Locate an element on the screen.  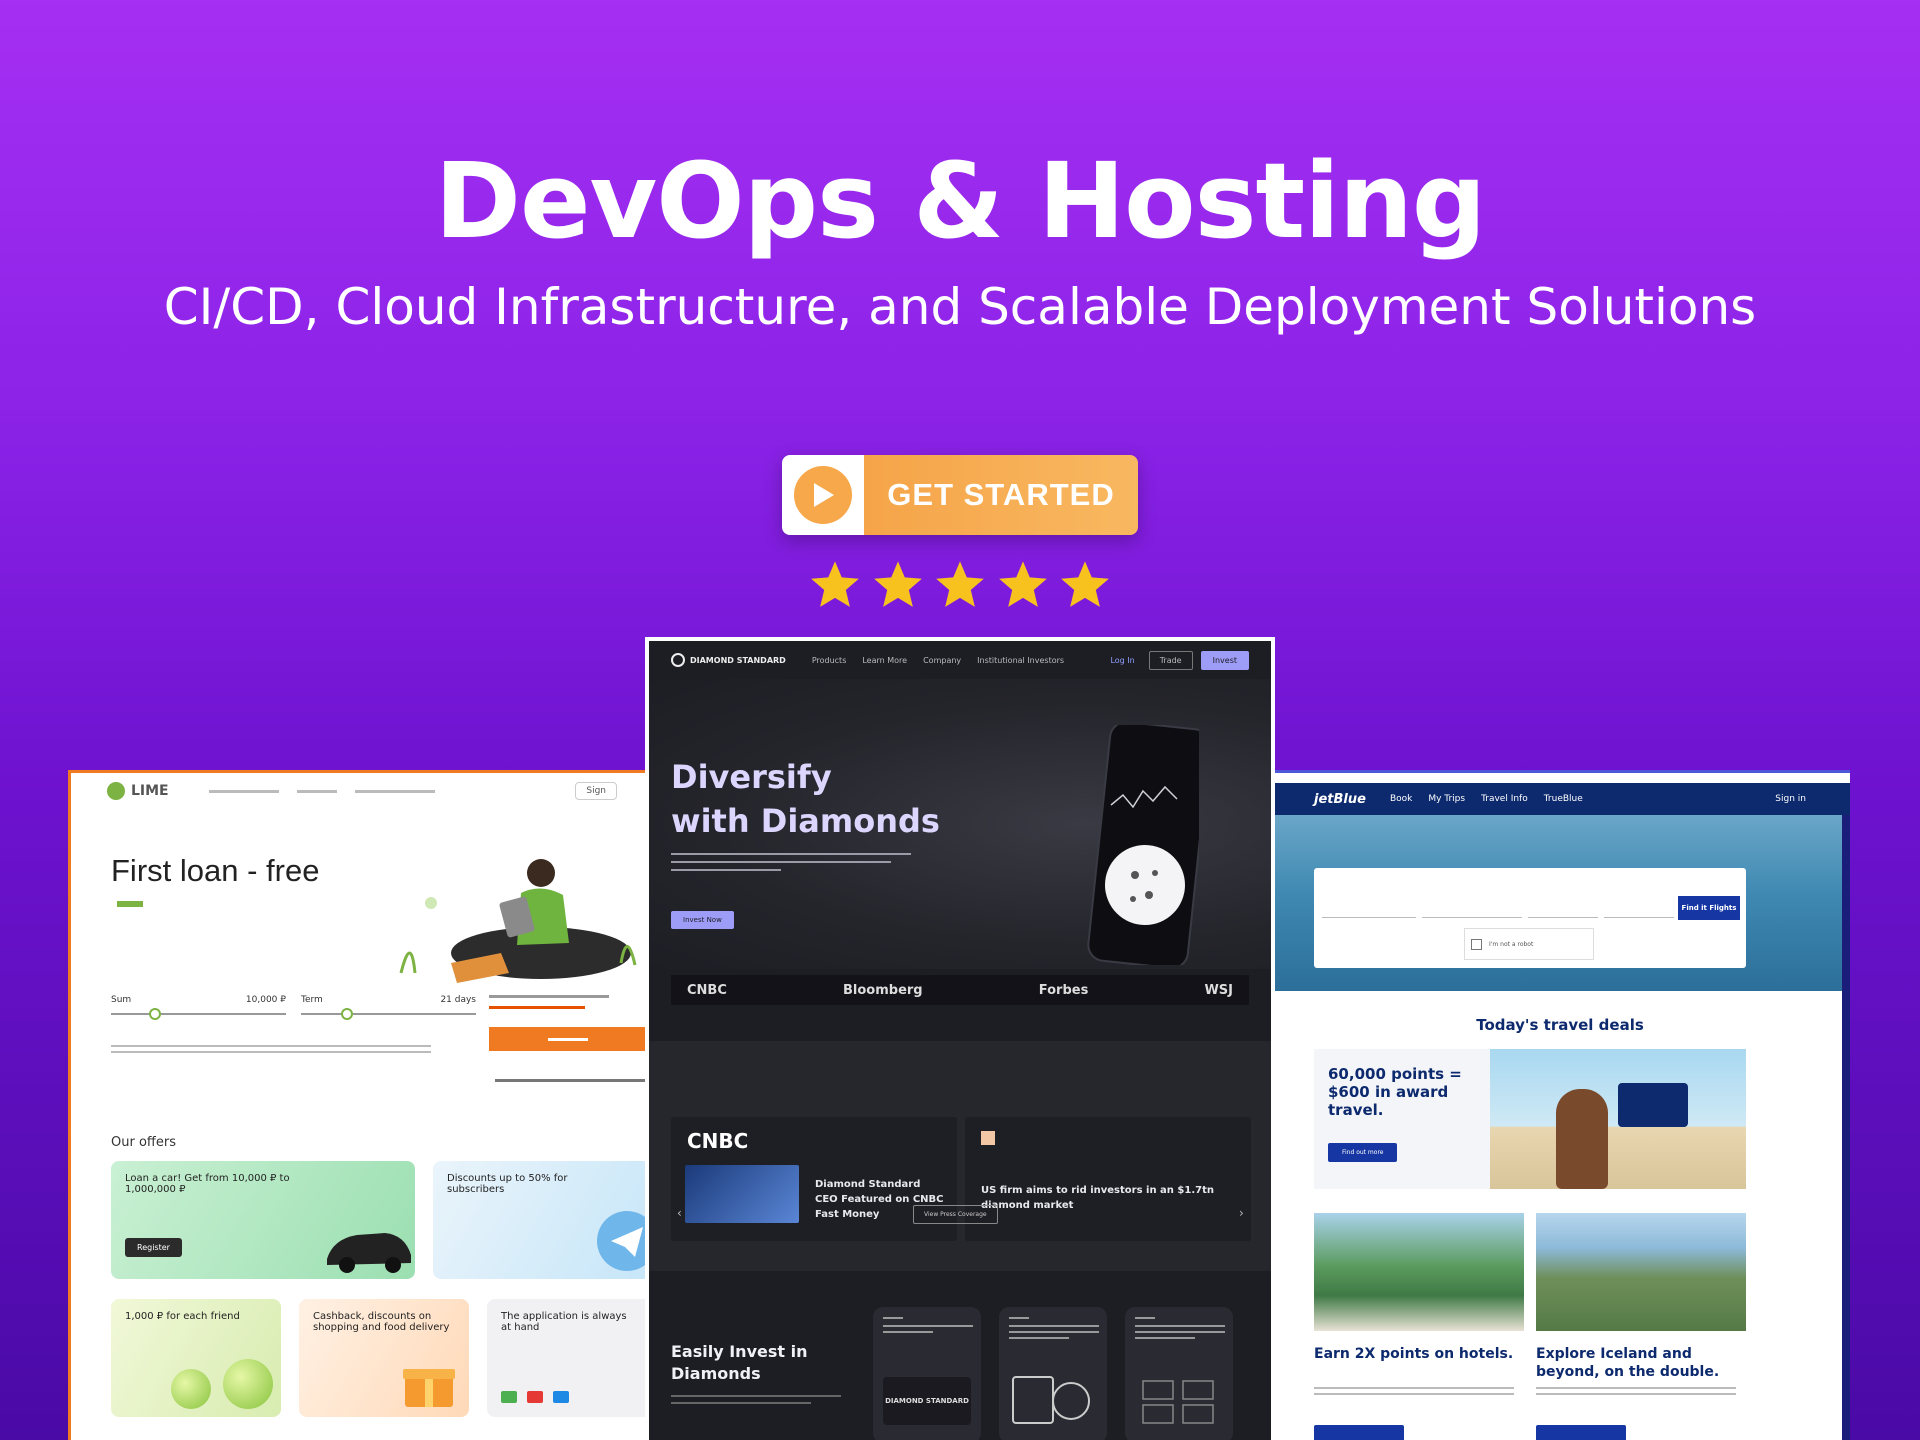
feature-grid-icon is located at coordinates (1178, 1402).